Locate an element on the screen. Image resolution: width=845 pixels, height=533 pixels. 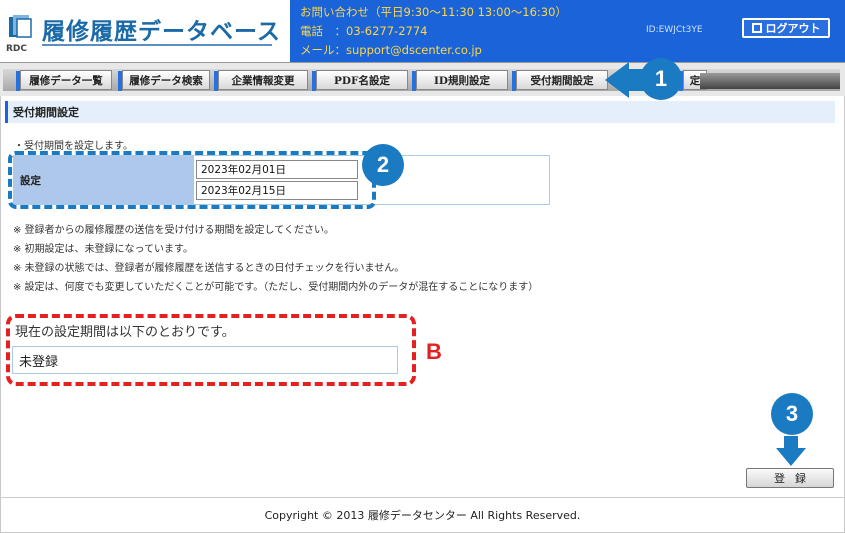
register-button: 登録 is located at coordinates (790, 478).